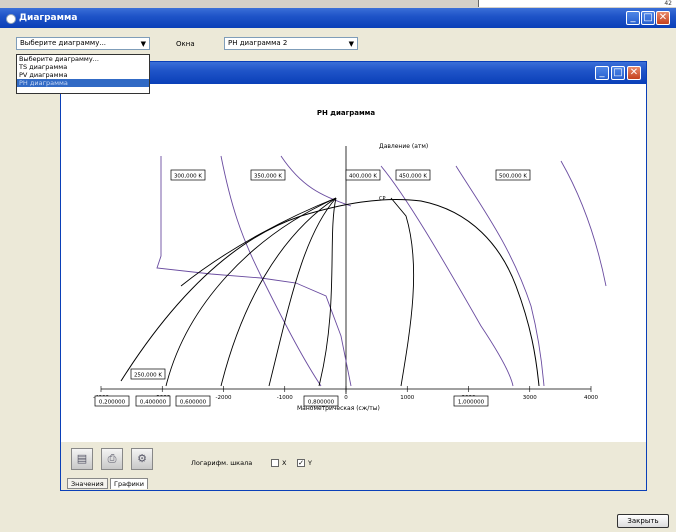 This screenshot has height=532, width=676. Describe the element at coordinates (153, 403) in the screenshot. I see `quality-label: 0,400000` at that location.